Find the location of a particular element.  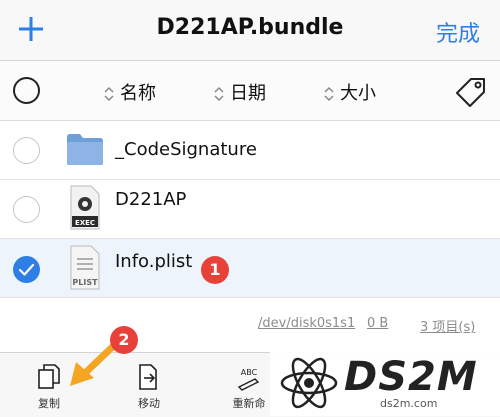

exec-icon-text: EXEC is located at coordinates (85, 223).